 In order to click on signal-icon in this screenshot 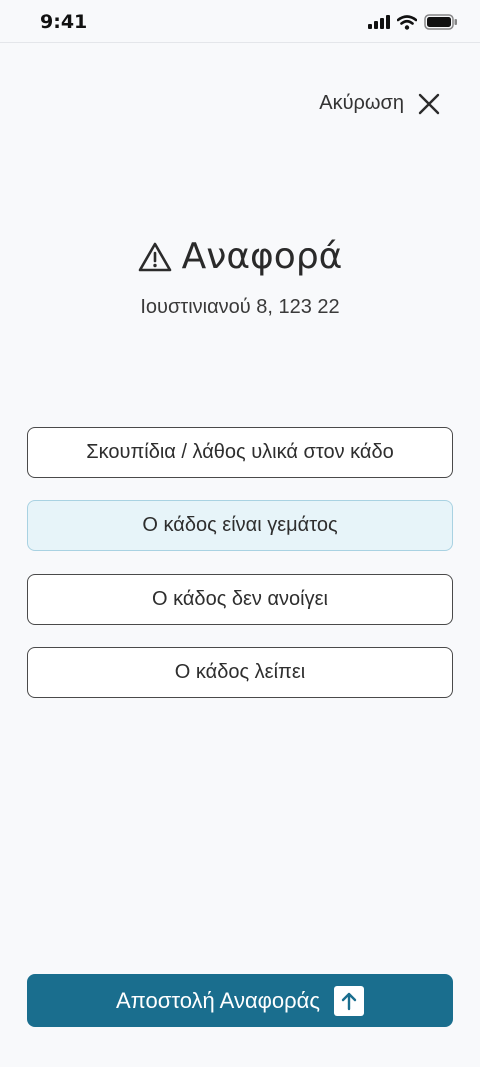, I will do `click(379, 22)`.